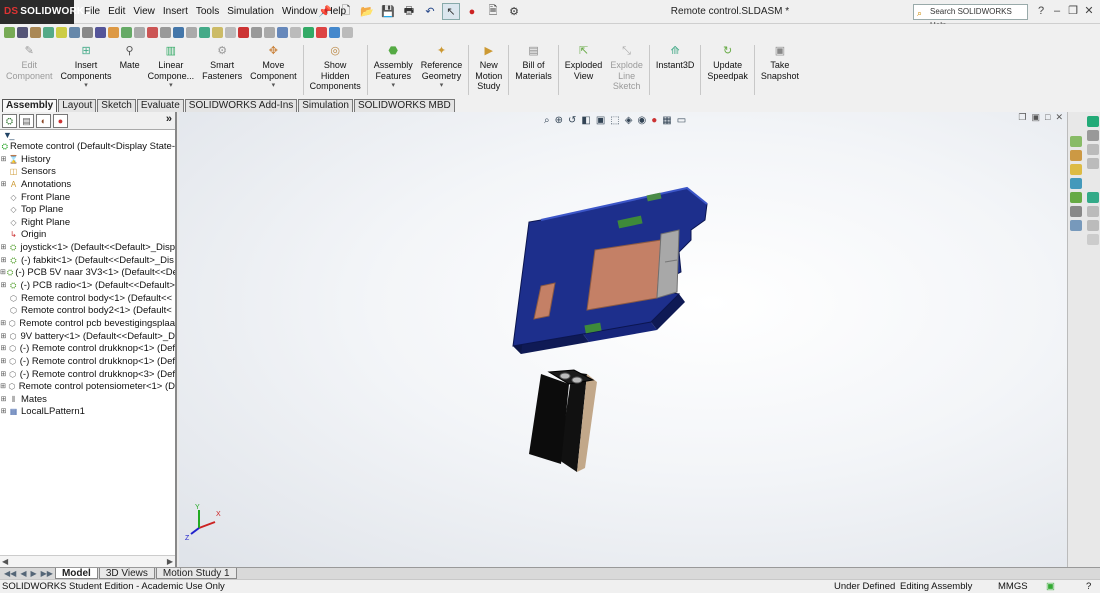  What do you see at coordinates (388, 11) in the screenshot?
I see `save-icon: 💾` at bounding box center [388, 11].